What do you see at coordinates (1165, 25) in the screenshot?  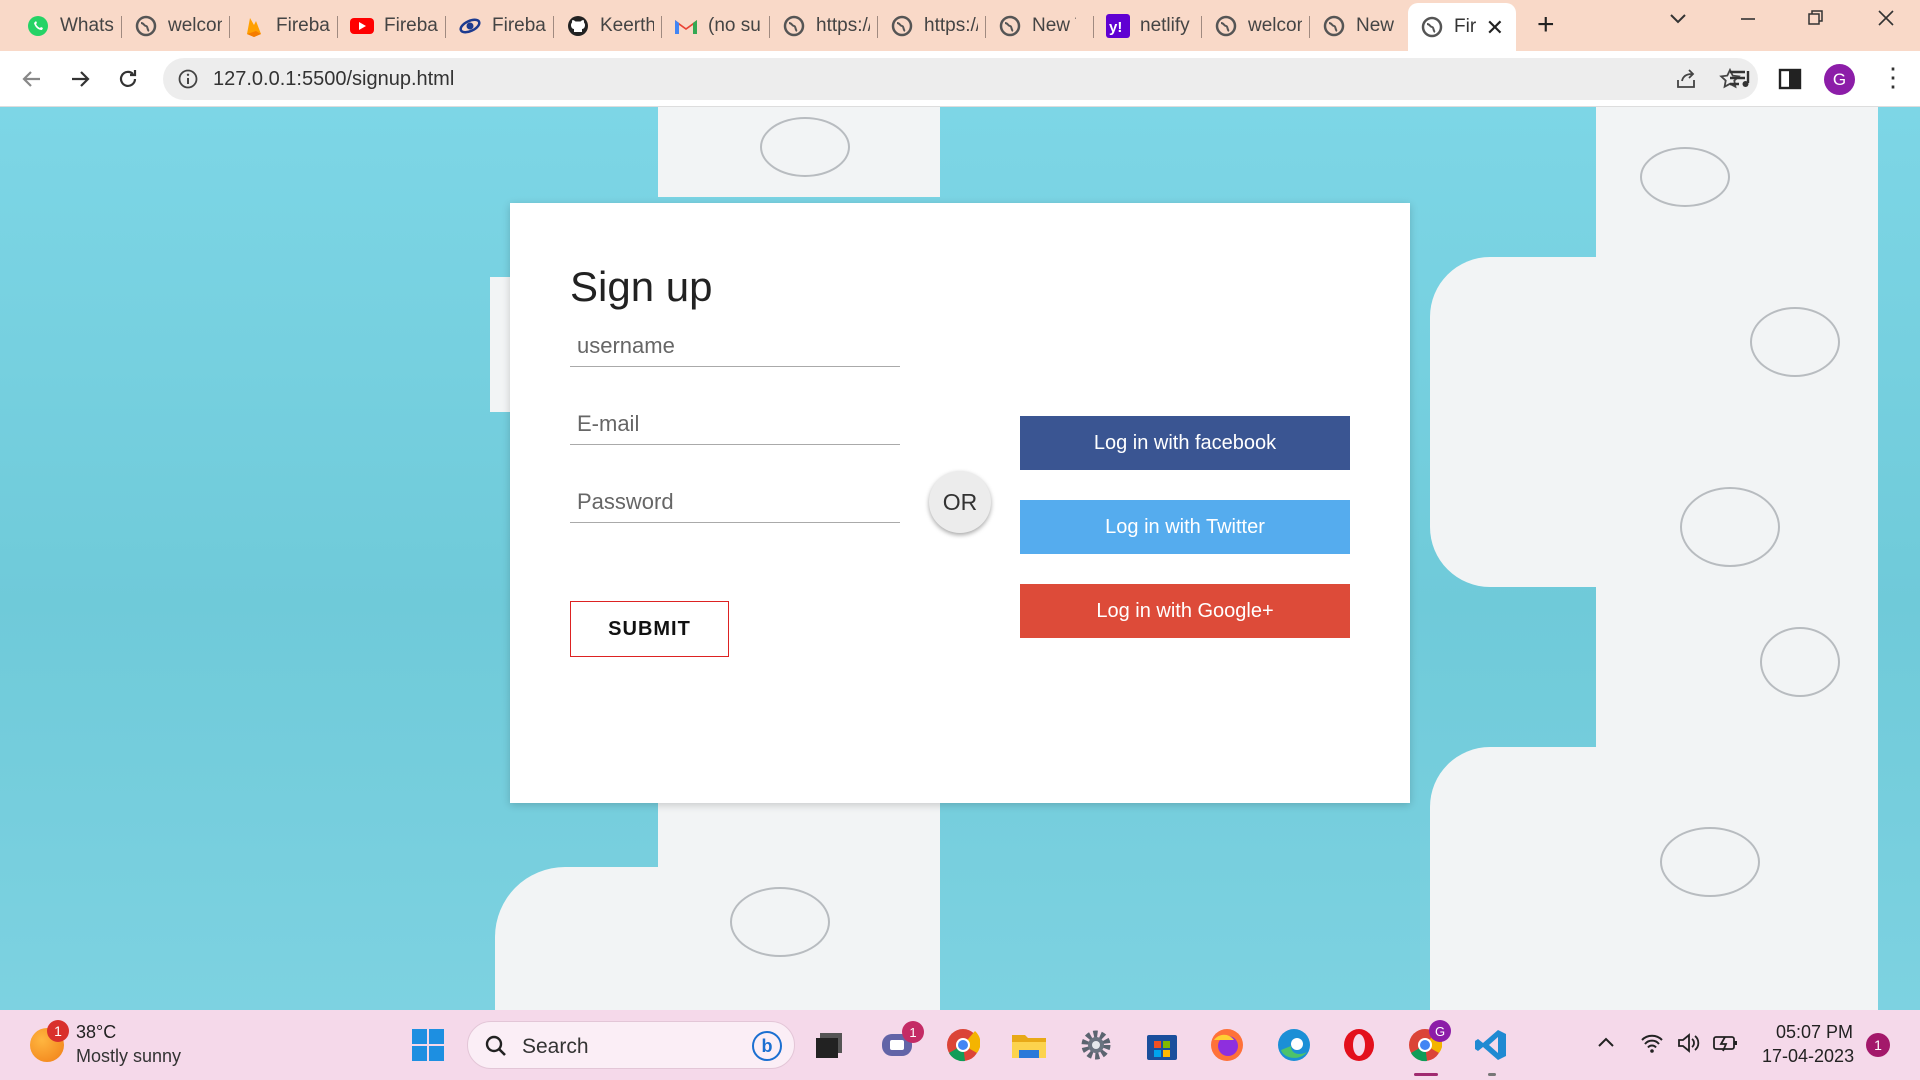 I see `tab-label: netlify` at bounding box center [1165, 25].